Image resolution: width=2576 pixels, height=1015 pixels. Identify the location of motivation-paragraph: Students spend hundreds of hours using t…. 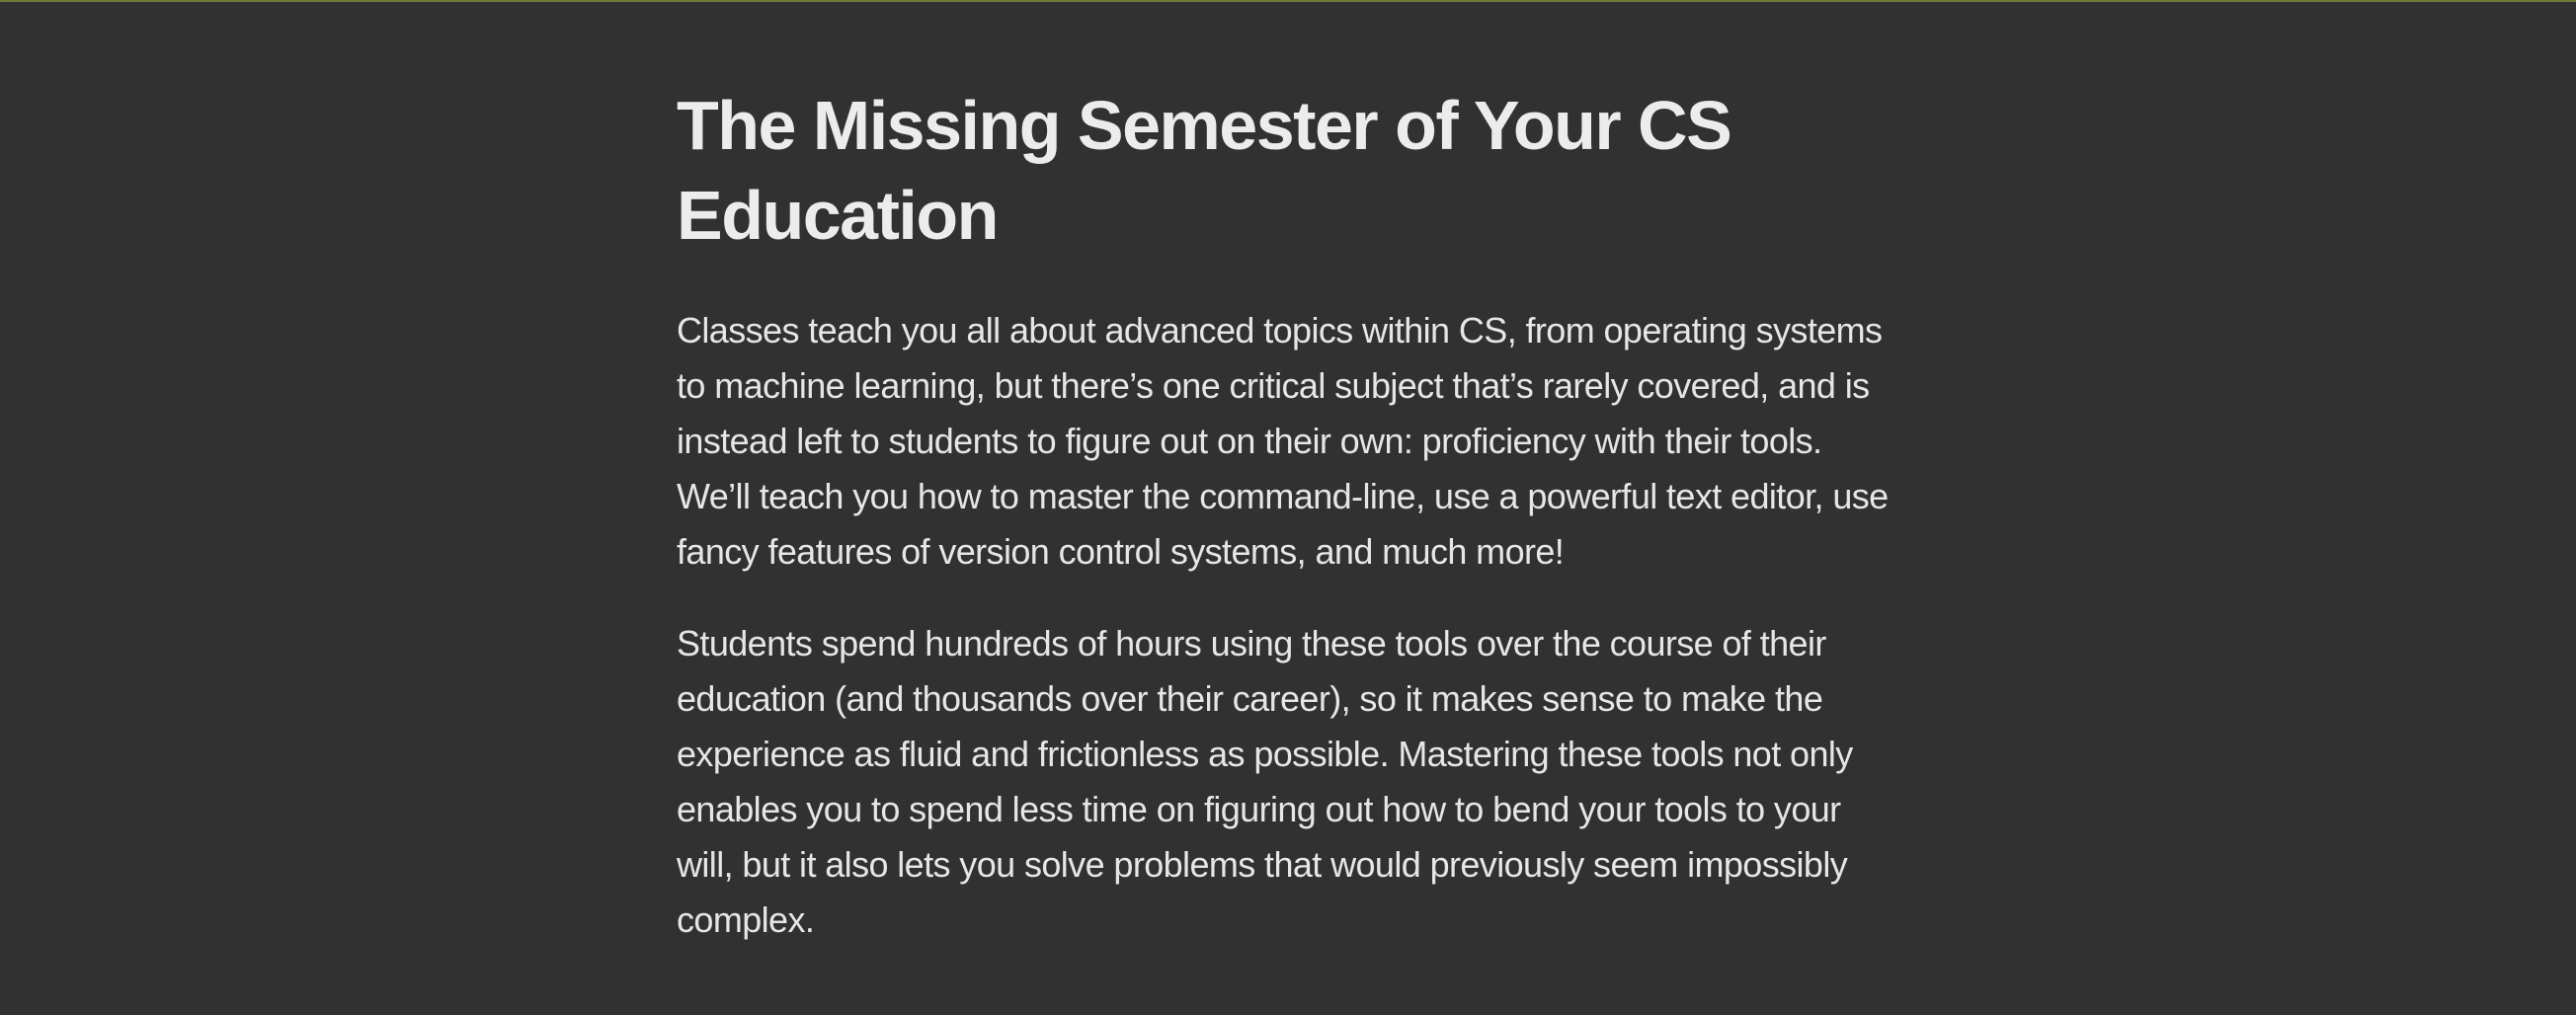
(1265, 781).